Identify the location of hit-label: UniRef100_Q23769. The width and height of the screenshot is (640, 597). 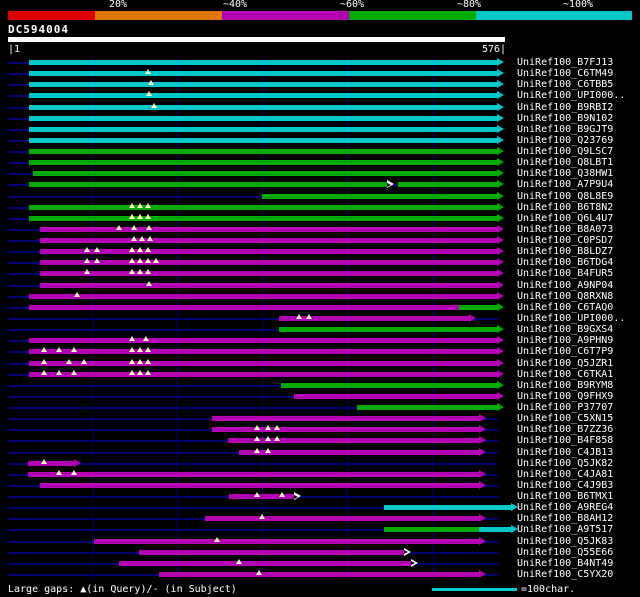
(565, 140).